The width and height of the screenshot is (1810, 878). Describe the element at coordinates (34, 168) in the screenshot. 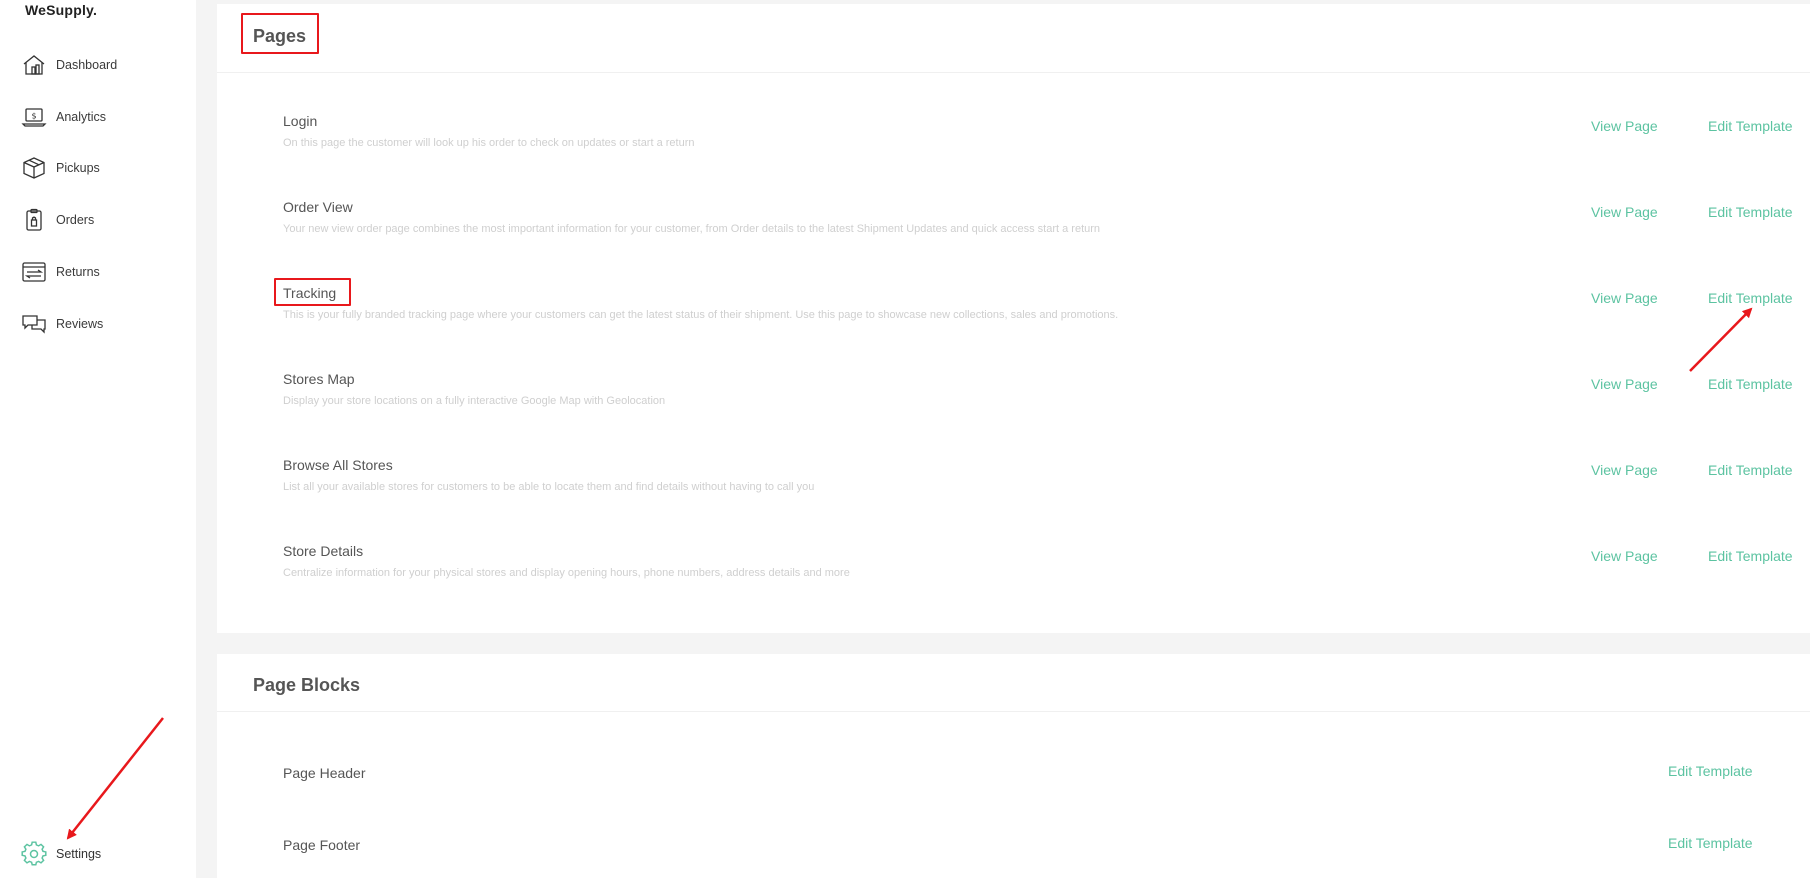

I see `pickups-box-icon` at that location.